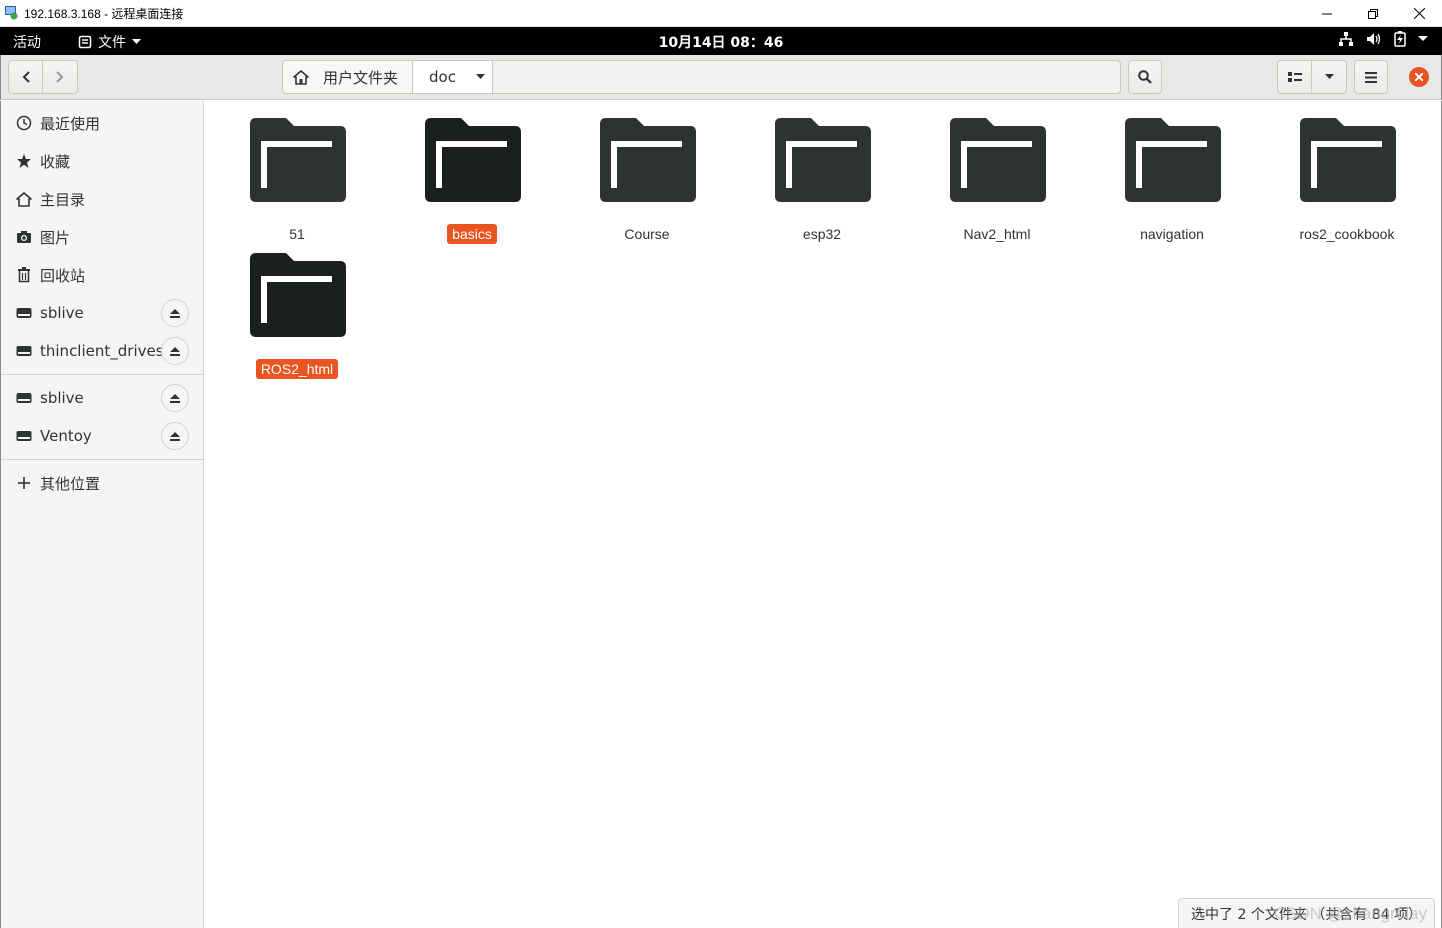 This screenshot has width=1442, height=928. Describe the element at coordinates (647, 234) in the screenshot. I see `folder-name-container: Course` at that location.